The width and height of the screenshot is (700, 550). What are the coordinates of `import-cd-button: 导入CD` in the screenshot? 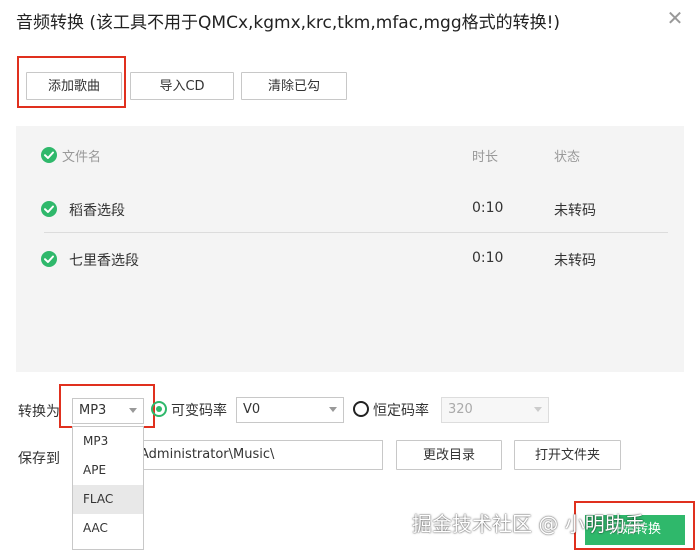 It's located at (182, 86).